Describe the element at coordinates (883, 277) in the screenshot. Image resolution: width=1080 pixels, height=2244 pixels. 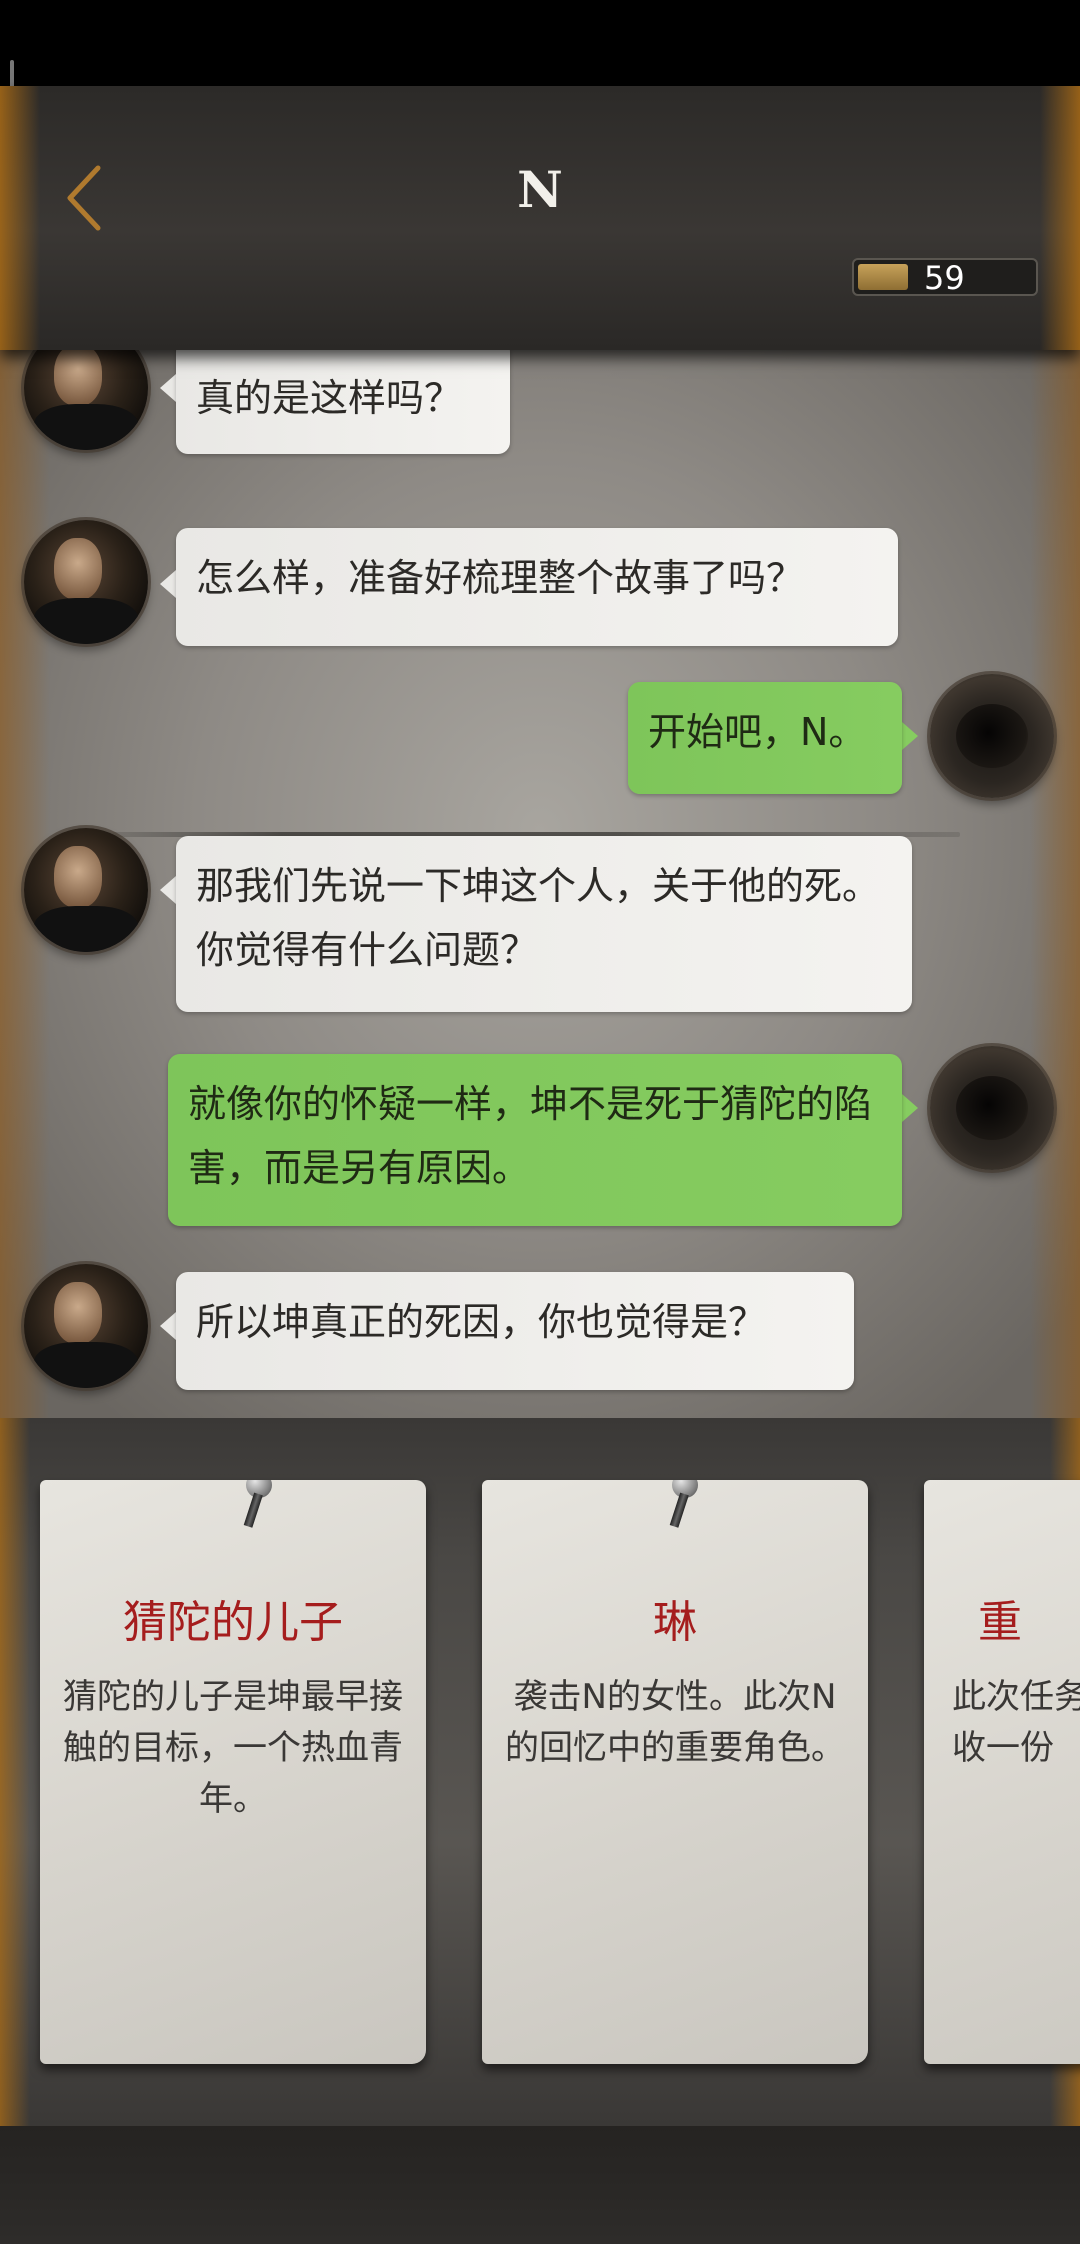
I see `coin-icon` at that location.